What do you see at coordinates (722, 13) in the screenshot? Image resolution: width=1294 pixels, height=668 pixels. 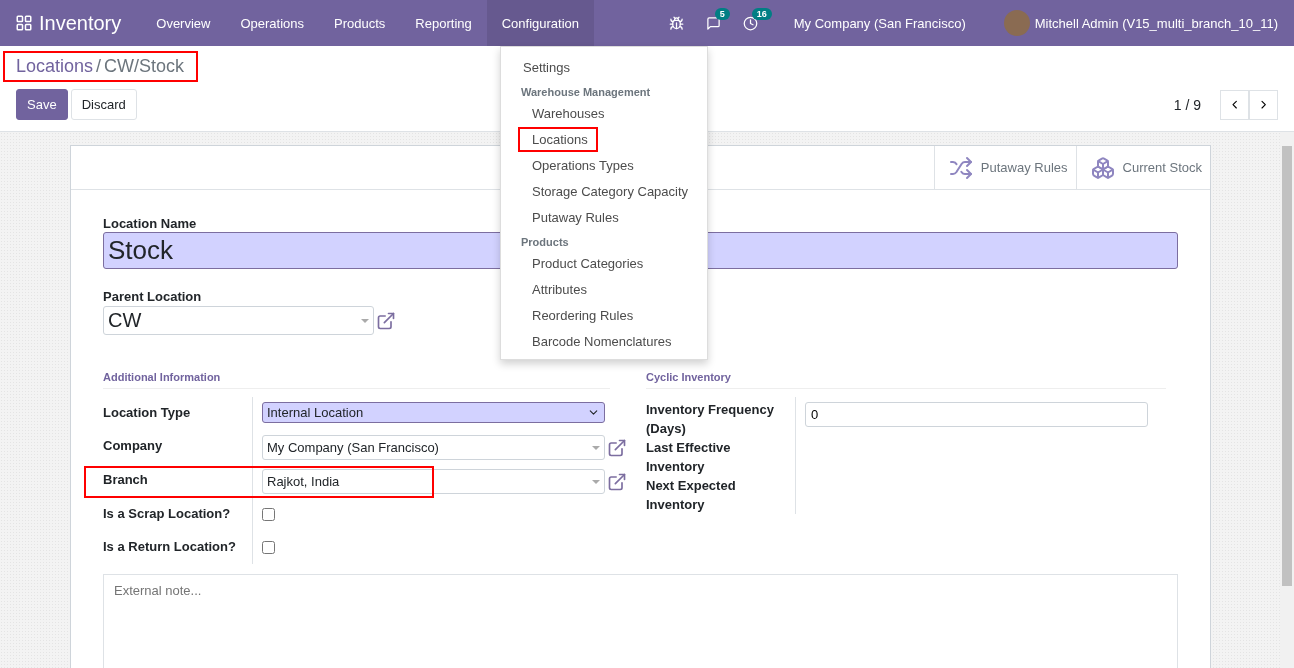 I see `count-badge: 5` at bounding box center [722, 13].